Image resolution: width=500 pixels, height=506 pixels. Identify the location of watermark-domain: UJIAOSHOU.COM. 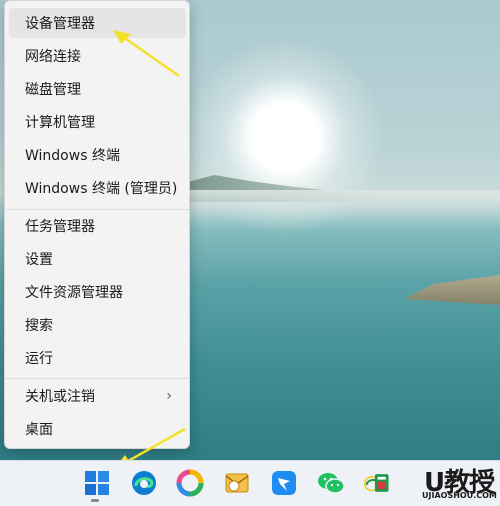
(459, 495).